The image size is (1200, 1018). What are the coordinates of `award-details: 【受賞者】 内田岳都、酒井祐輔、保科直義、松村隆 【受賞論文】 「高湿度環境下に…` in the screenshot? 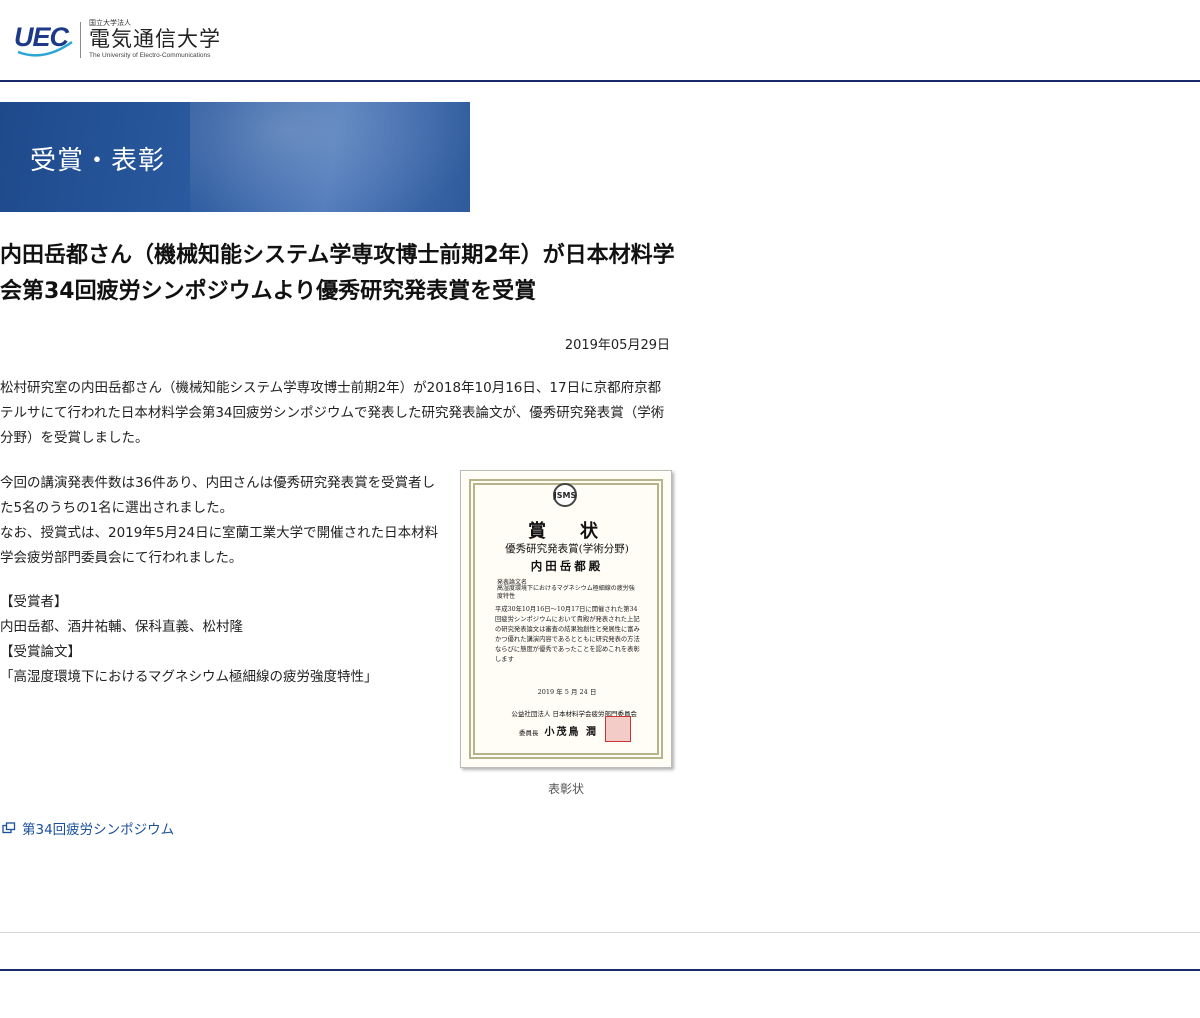 It's located at (220, 640).